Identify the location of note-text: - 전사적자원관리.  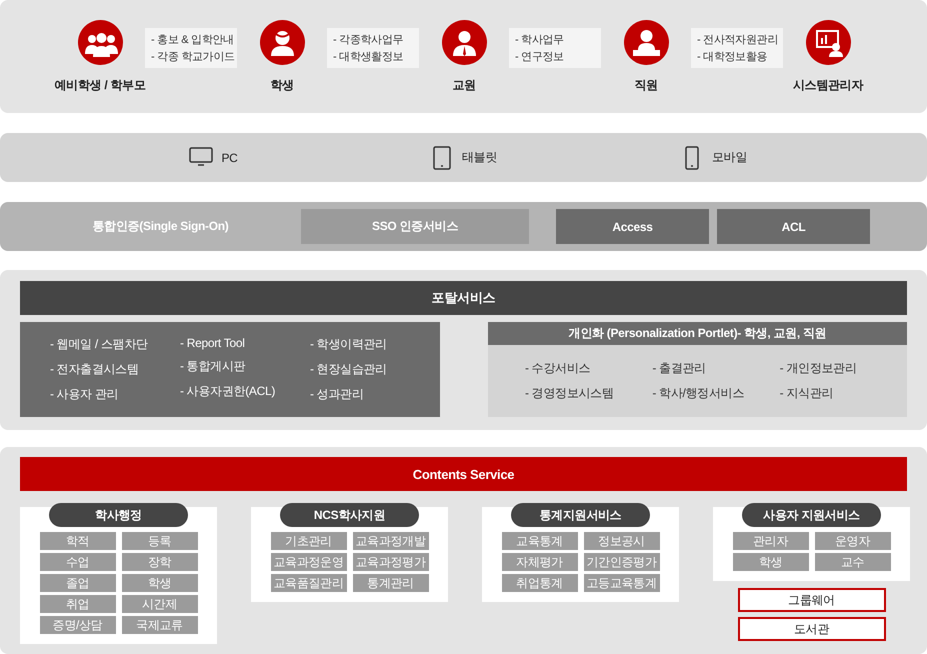
(737, 40).